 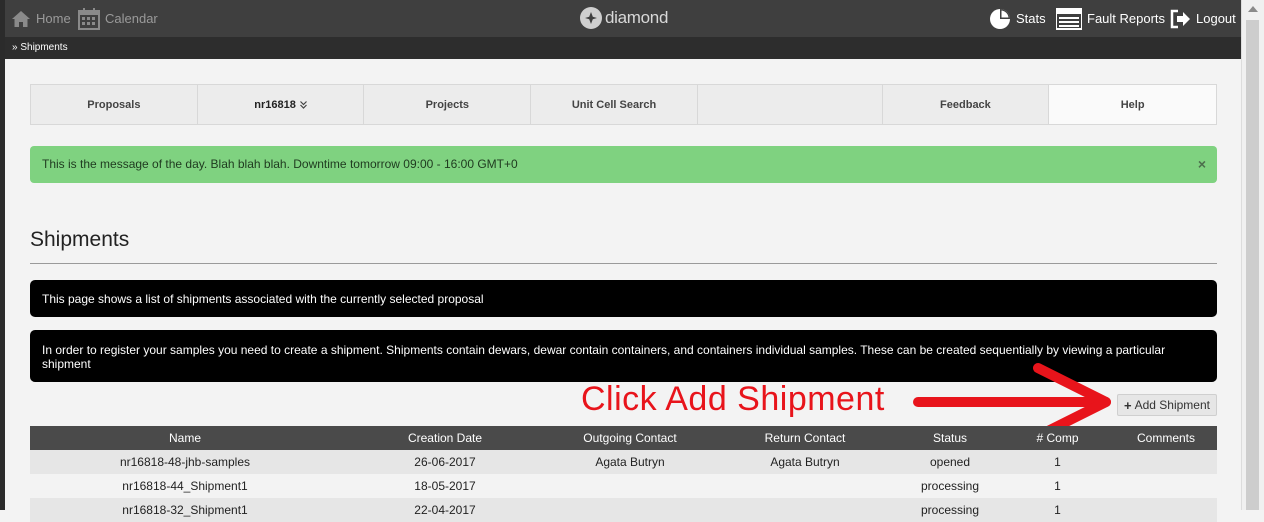 I want to click on diamond-logo: diamond, so click(x=624, y=18).